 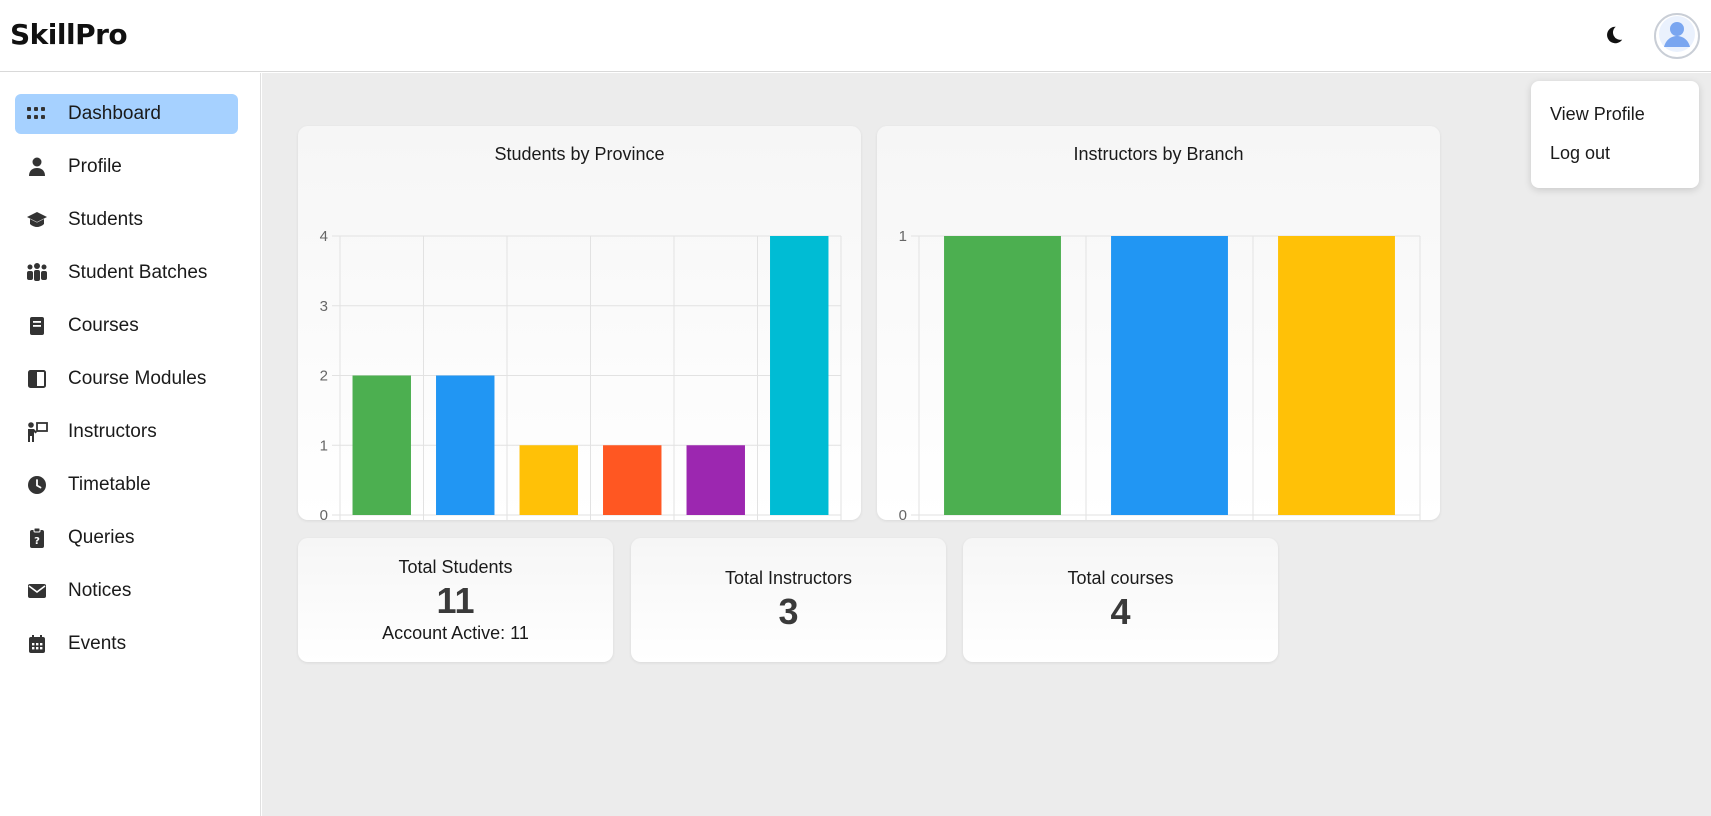 What do you see at coordinates (105, 219) in the screenshot?
I see `sidebar-item-label: Students` at bounding box center [105, 219].